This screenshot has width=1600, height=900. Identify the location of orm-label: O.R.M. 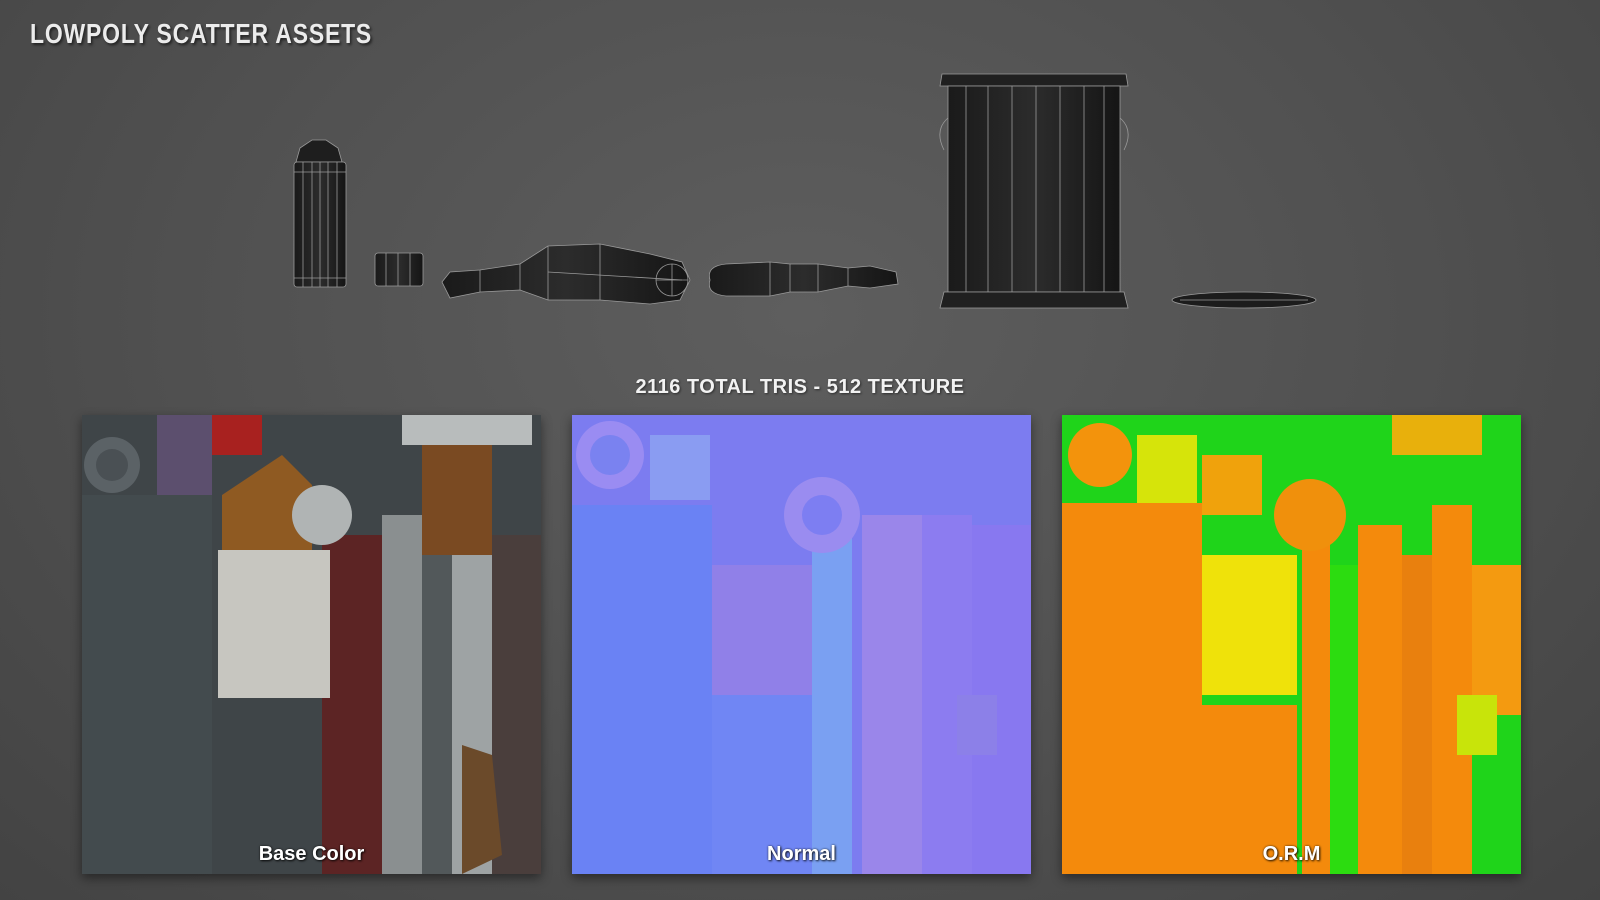
(1291, 854).